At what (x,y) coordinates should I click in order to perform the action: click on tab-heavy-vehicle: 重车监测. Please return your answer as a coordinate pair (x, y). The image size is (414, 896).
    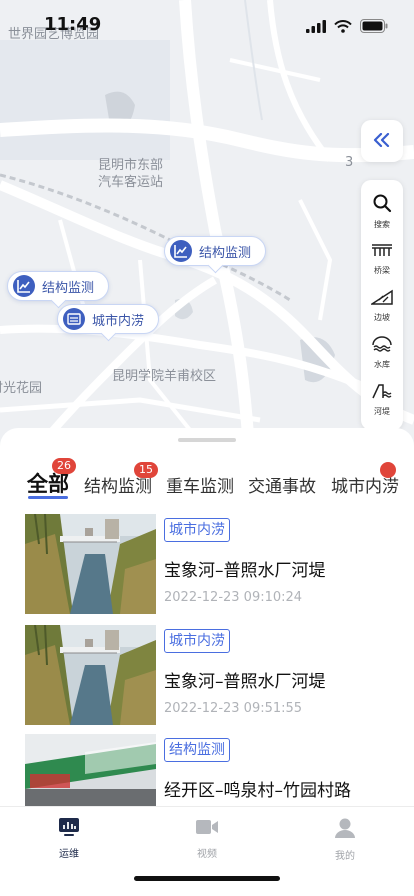
    Looking at the image, I should click on (200, 484).